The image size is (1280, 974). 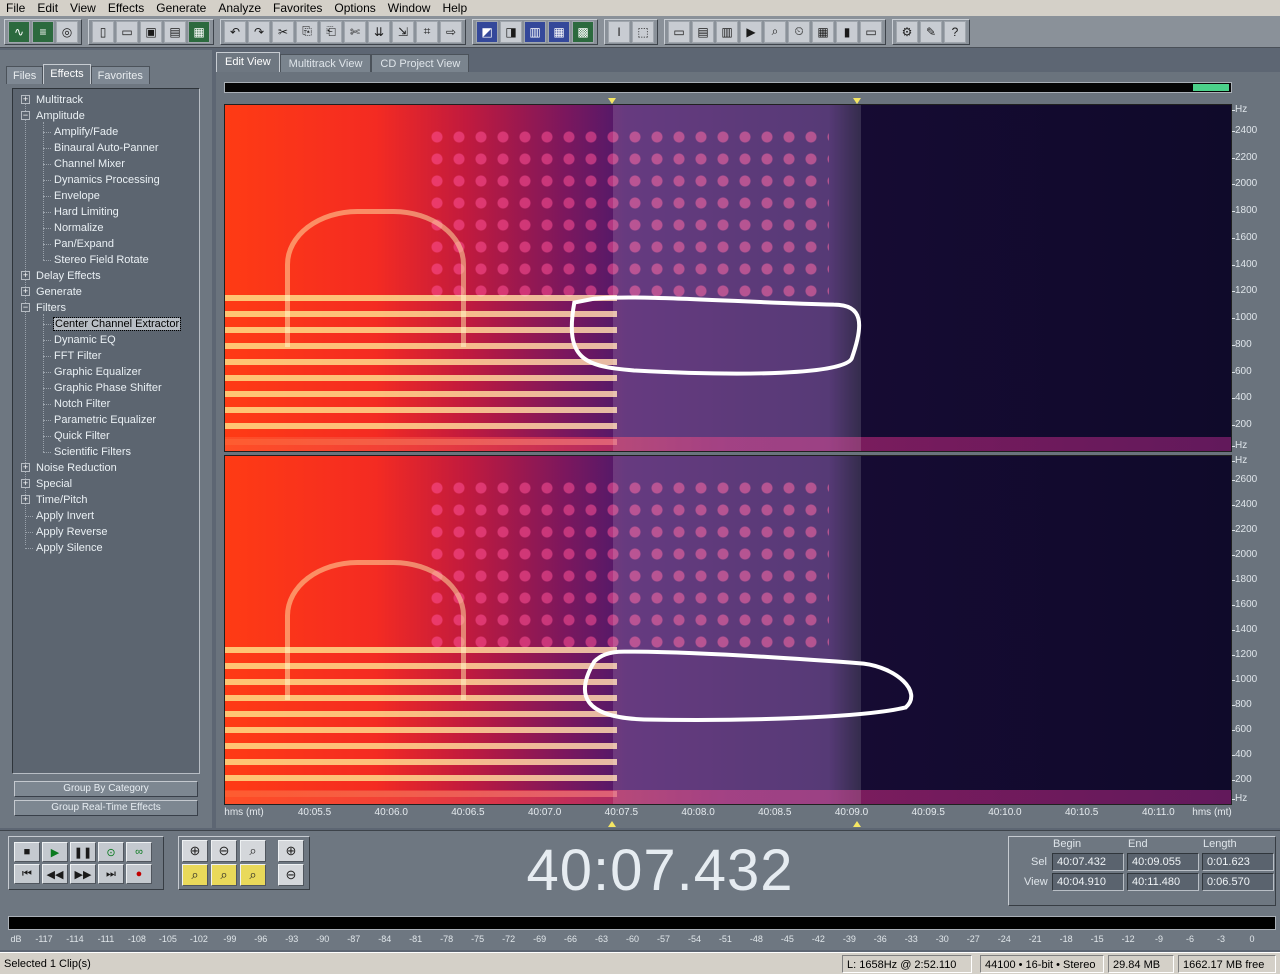 I want to click on tree-item-multitrack: Multitrack, so click(x=59, y=100).